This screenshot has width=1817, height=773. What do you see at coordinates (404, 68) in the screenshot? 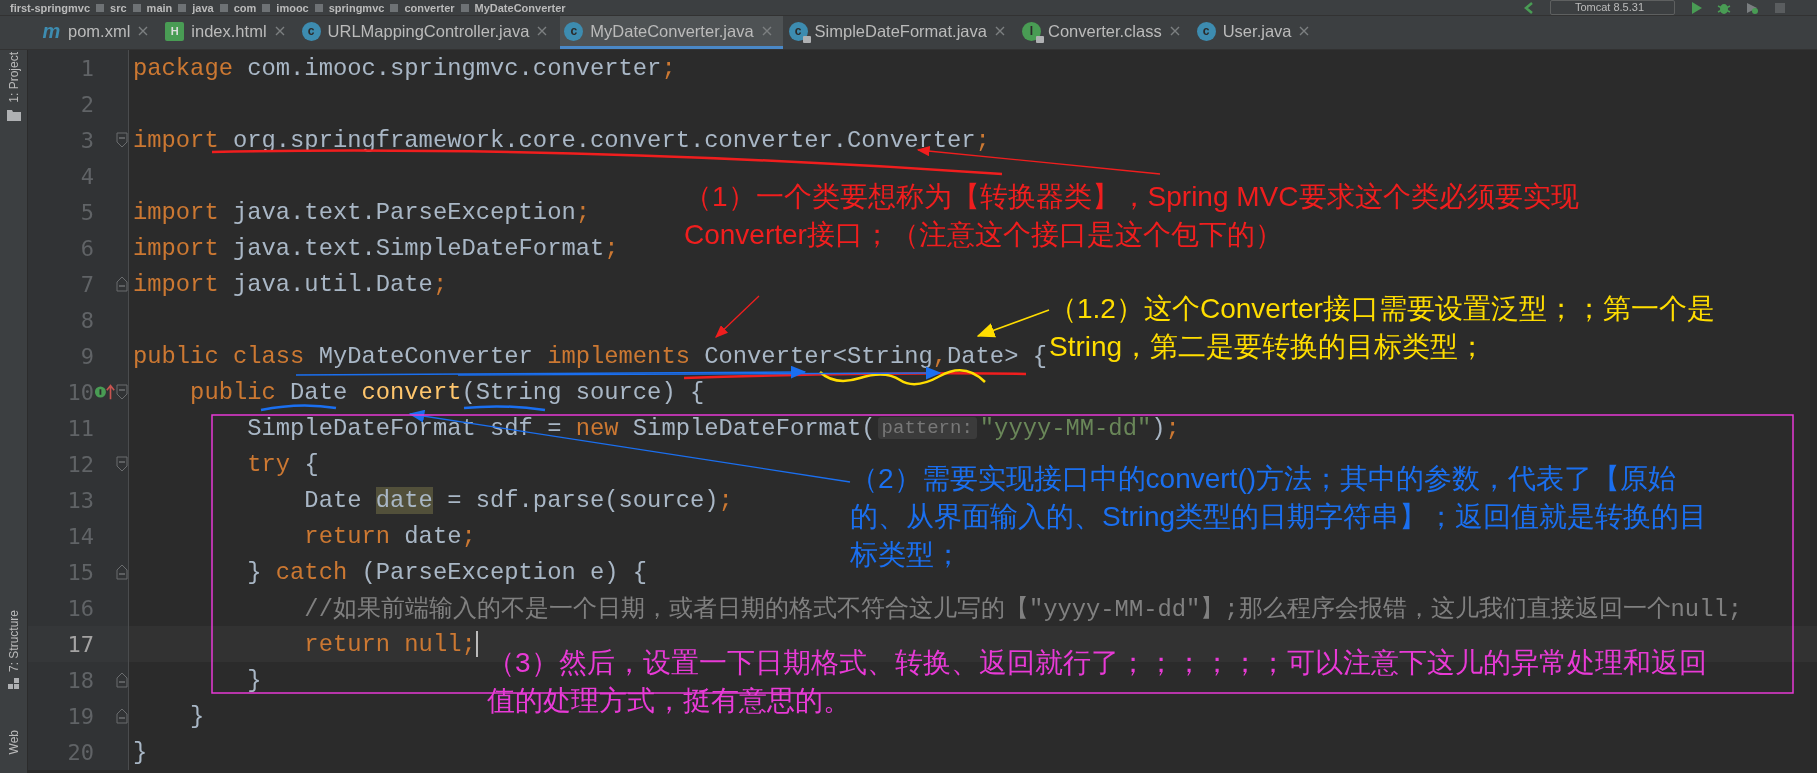
I see `code-line: package com.imooc.springmvc.converter;` at bounding box center [404, 68].